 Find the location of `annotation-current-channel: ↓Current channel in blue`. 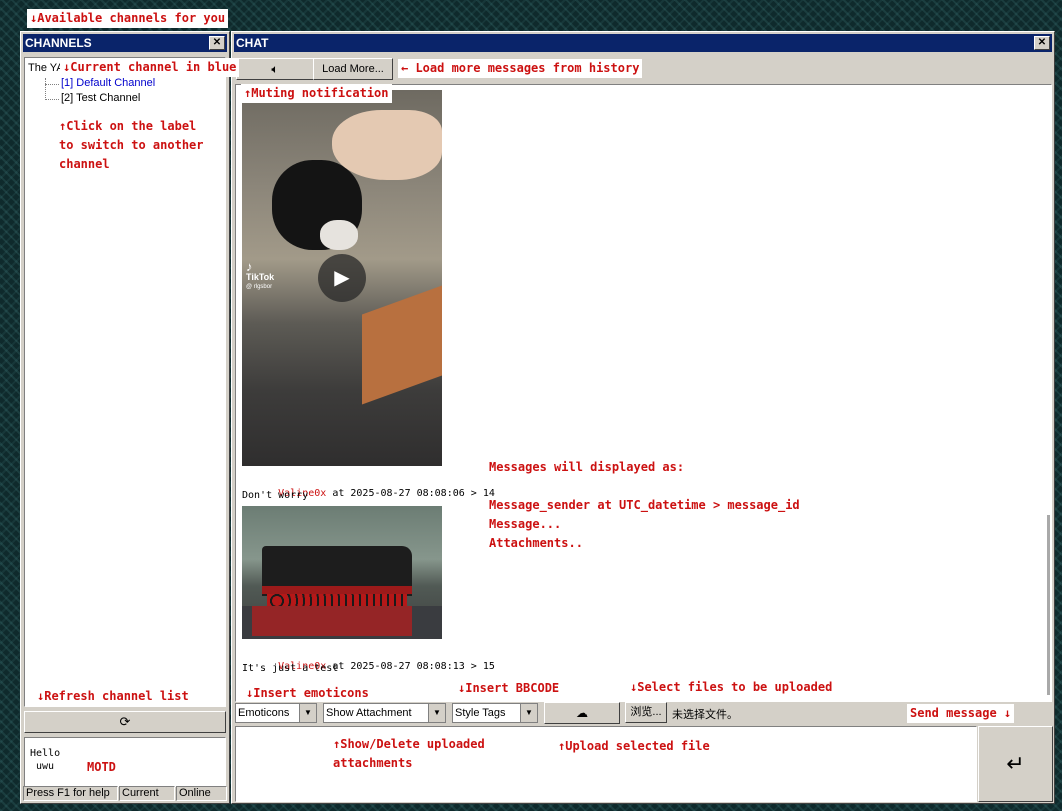

annotation-current-channel: ↓Current channel in blue is located at coordinates (150, 67).